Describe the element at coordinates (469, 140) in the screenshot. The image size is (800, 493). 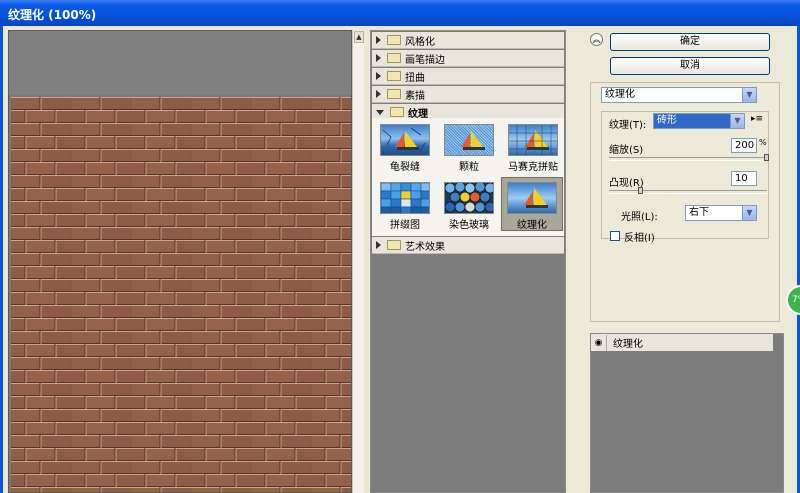
I see `grain-thumbnail` at that location.